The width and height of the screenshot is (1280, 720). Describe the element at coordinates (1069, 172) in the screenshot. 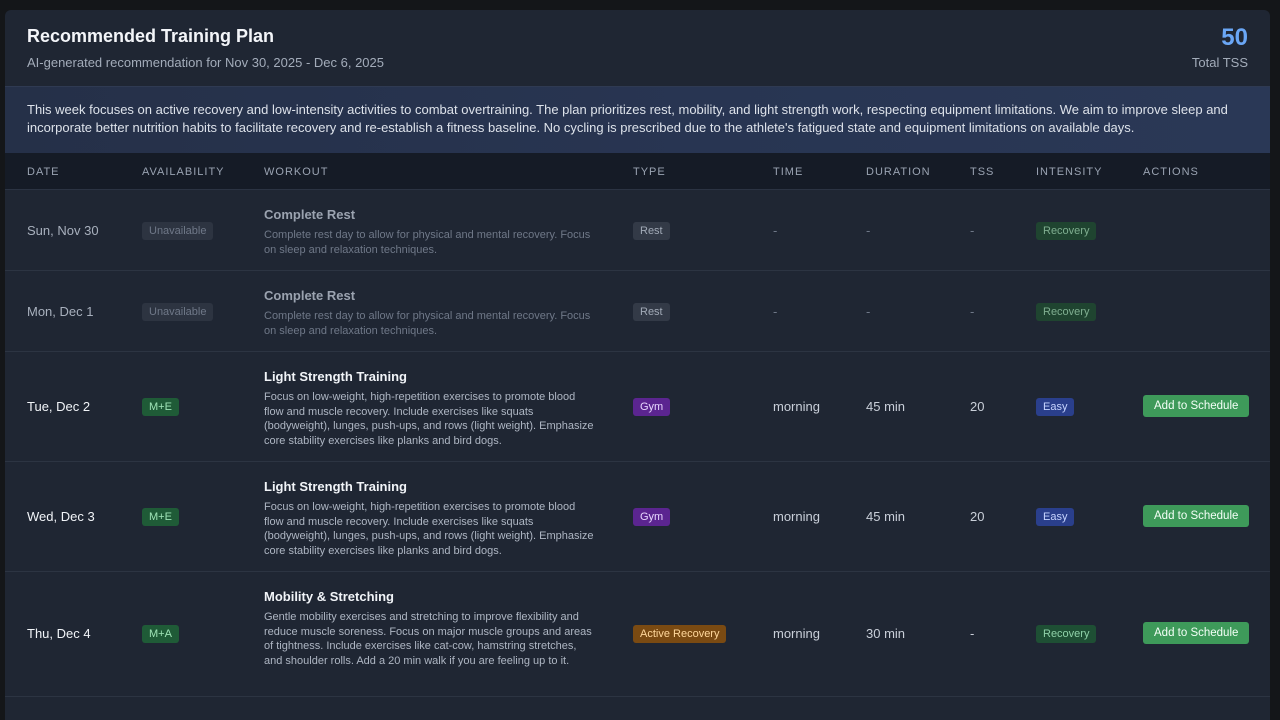

I see `column-header-intensity: INTENSITY` at that location.